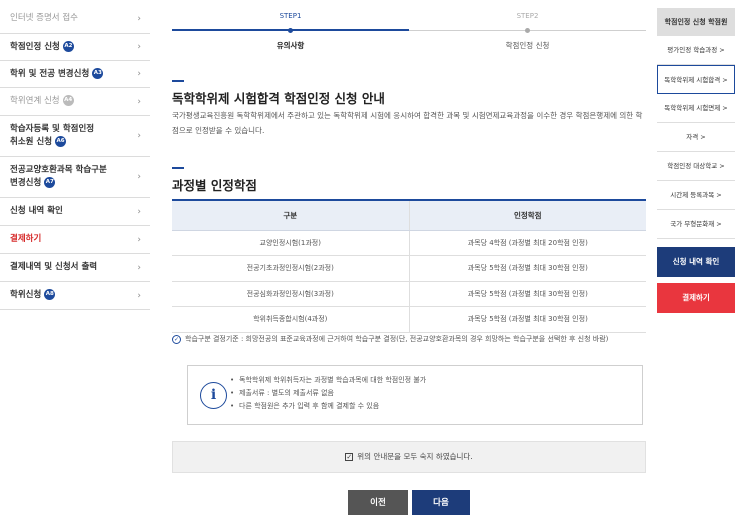 Image resolution: width=743 pixels, height=520 pixels. Describe the element at coordinates (213, 395) in the screenshot. I see `info-icon: i` at that location.